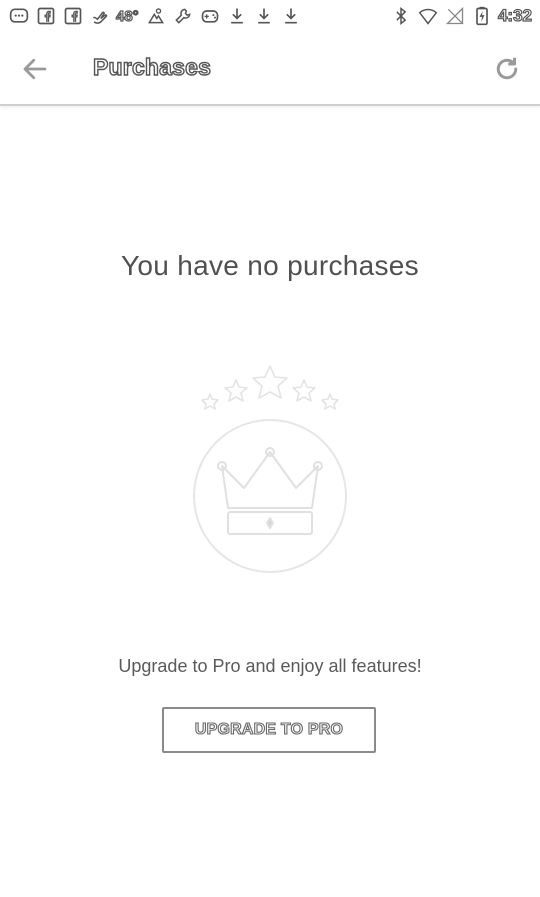  What do you see at coordinates (210, 16) in the screenshot?
I see `gamepad-icon` at bounding box center [210, 16].